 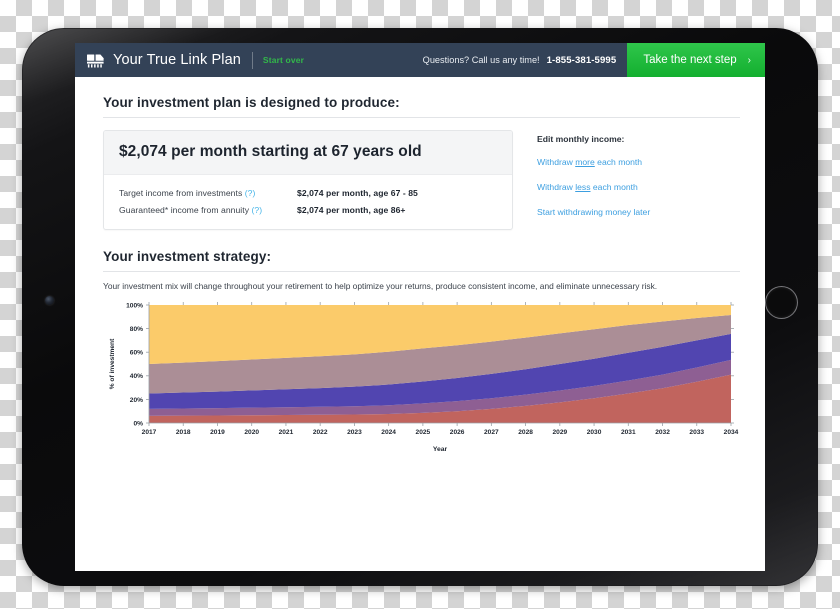 What do you see at coordinates (556, 187) in the screenshot?
I see `withdraw-less-pre: Withdraw` at bounding box center [556, 187].